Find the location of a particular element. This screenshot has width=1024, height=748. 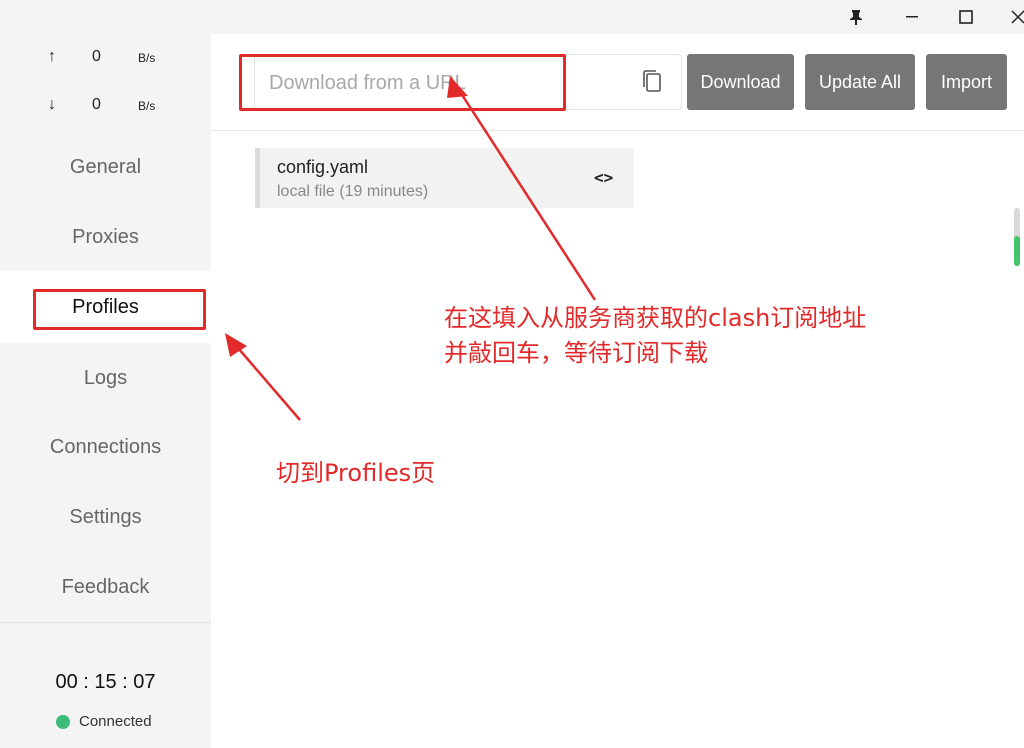

annotation-url-note-1: 在这填入从服务商获取的clash订阅地址 is located at coordinates (655, 318).